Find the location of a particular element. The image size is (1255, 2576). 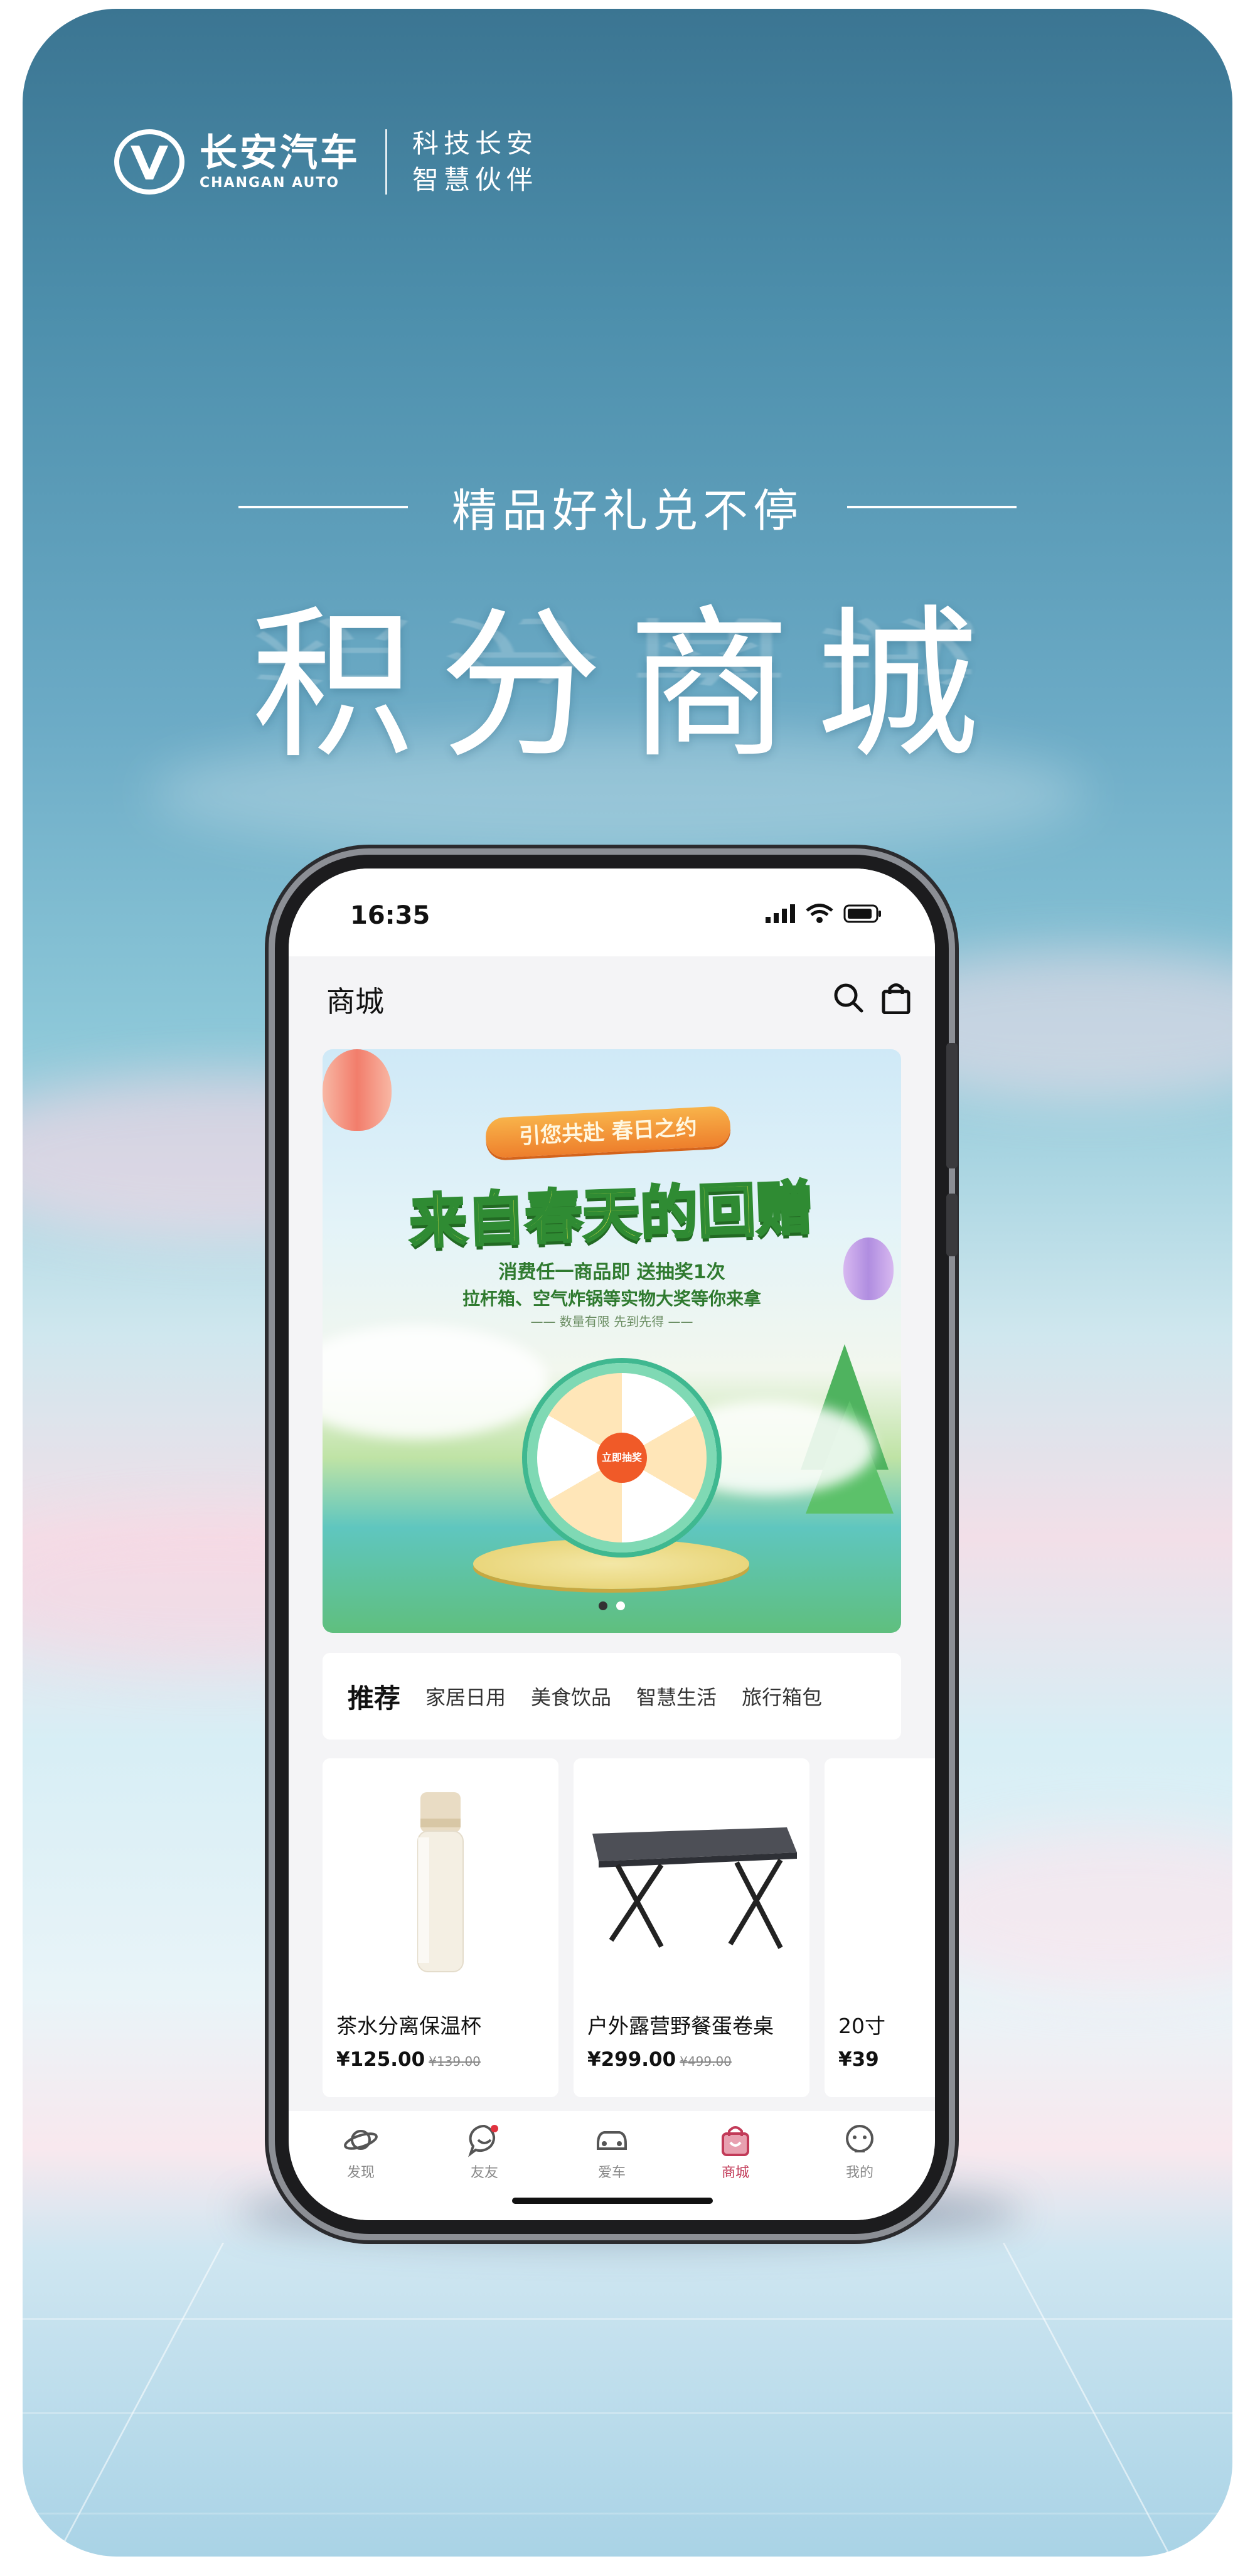

camping-table-image is located at coordinates (694, 1888).